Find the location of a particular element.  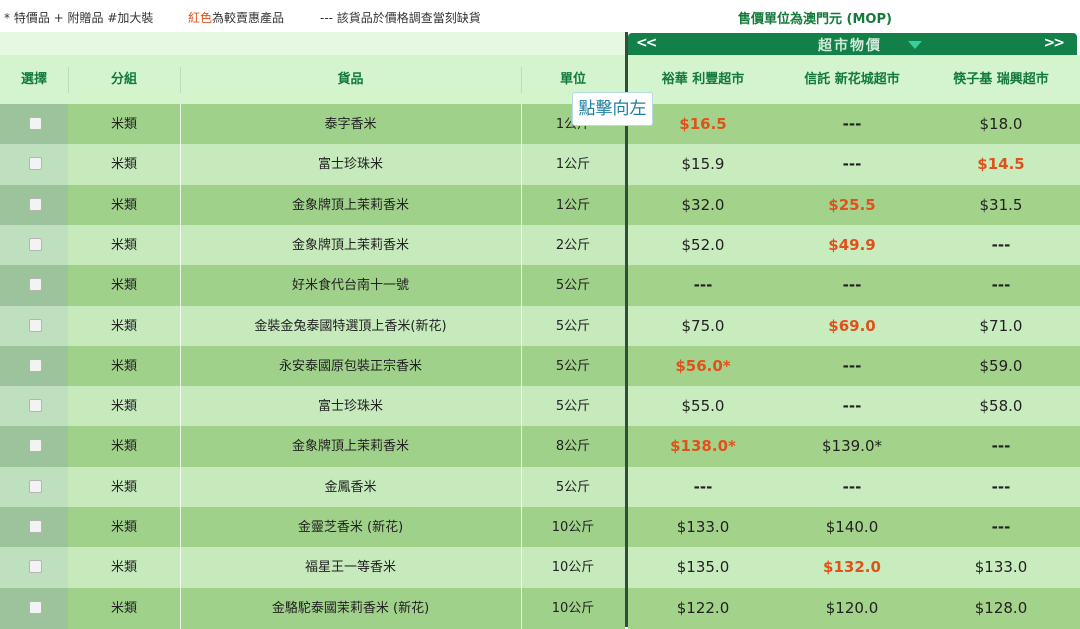

product-cell: 好米食代台南十一號 is located at coordinates (350, 285).